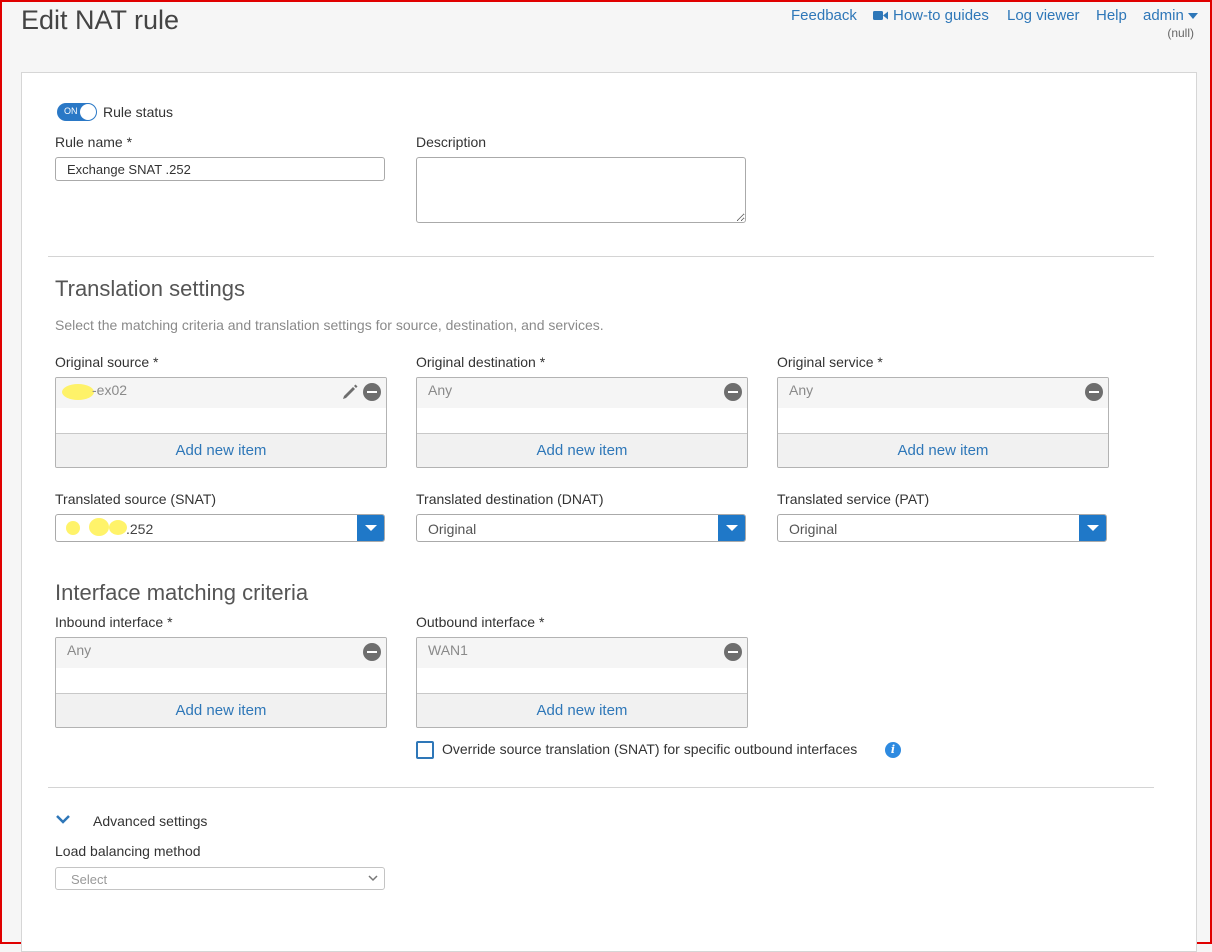 The width and height of the screenshot is (1212, 952). I want to click on outbound-interface-add-button: Add new item, so click(582, 710).